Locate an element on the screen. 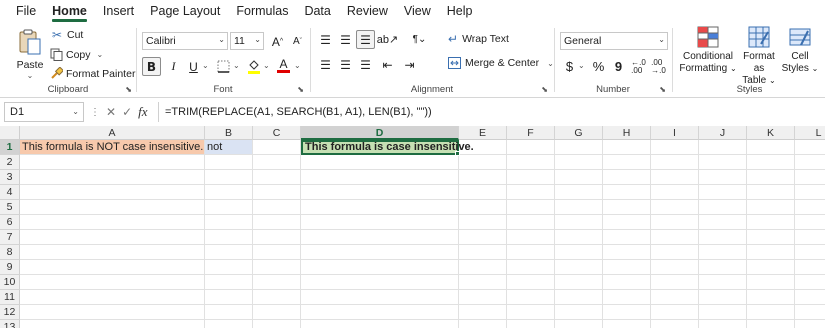 The image size is (825, 328). cell-g11 is located at coordinates (579, 297).